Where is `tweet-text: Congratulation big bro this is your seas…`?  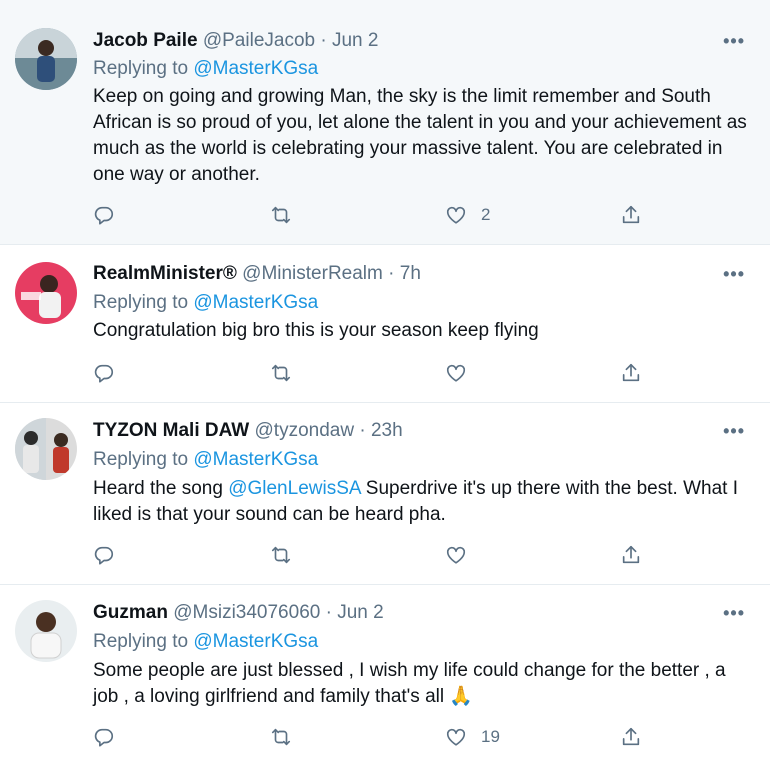
tweet-text: Congratulation big bro this is your seas… is located at coordinates (316, 330).